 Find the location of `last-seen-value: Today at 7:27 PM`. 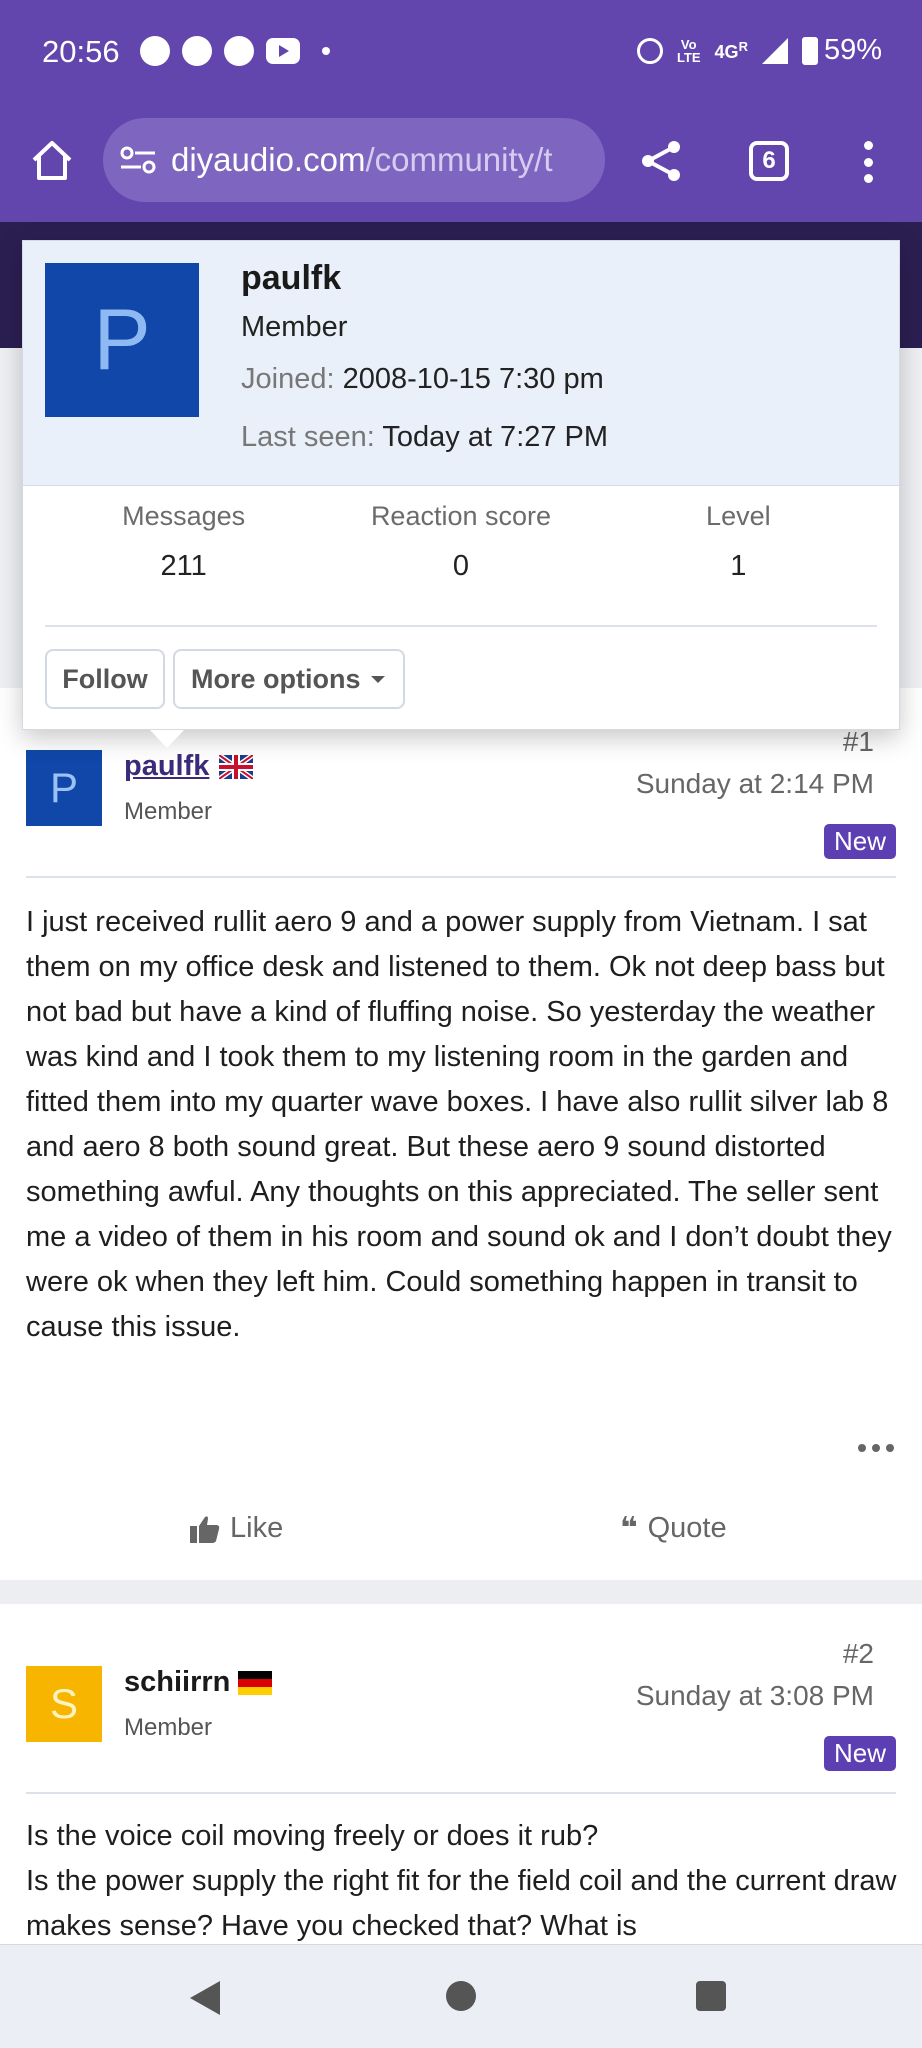

last-seen-value: Today at 7:27 PM is located at coordinates (495, 437).